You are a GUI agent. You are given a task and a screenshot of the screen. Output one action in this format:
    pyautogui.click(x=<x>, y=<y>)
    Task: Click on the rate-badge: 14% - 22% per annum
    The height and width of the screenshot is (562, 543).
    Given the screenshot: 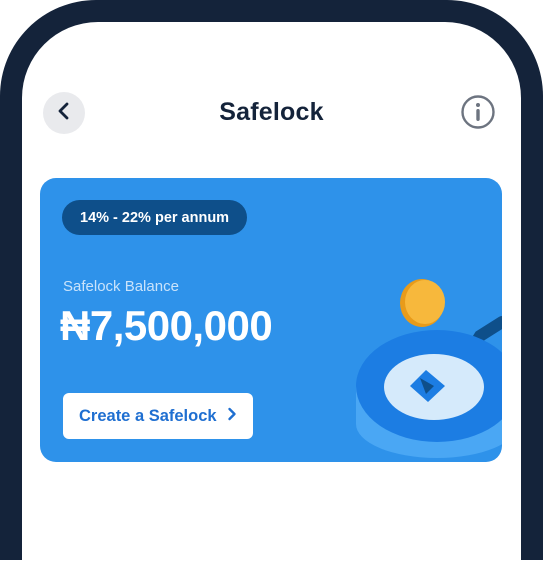 What is the action you would take?
    pyautogui.click(x=155, y=217)
    